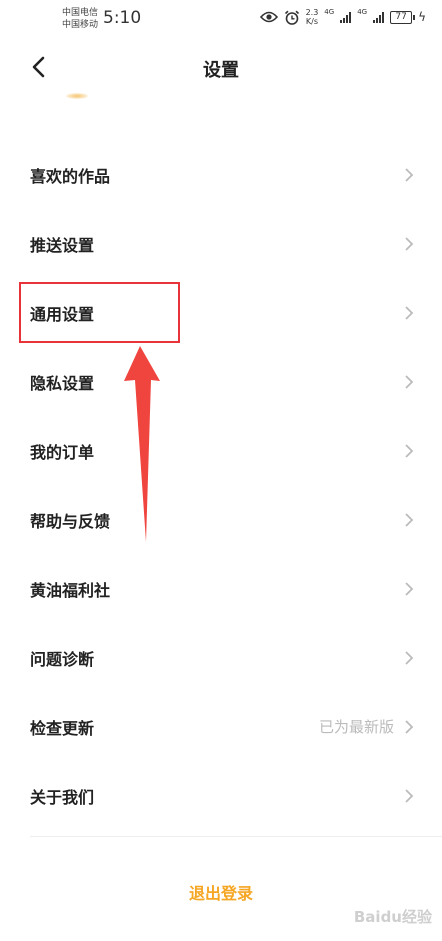 The width and height of the screenshot is (442, 941). I want to click on watermark: Baidu经验, so click(392, 917).